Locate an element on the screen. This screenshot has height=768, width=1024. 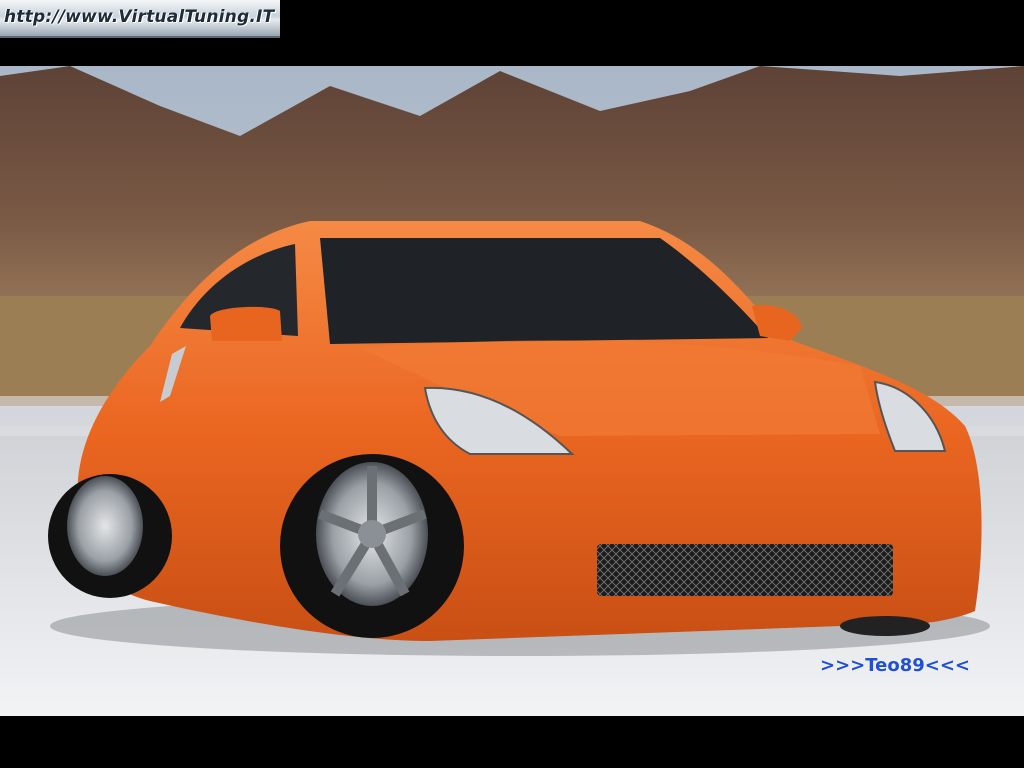
far-front-tire is located at coordinates (885, 626).